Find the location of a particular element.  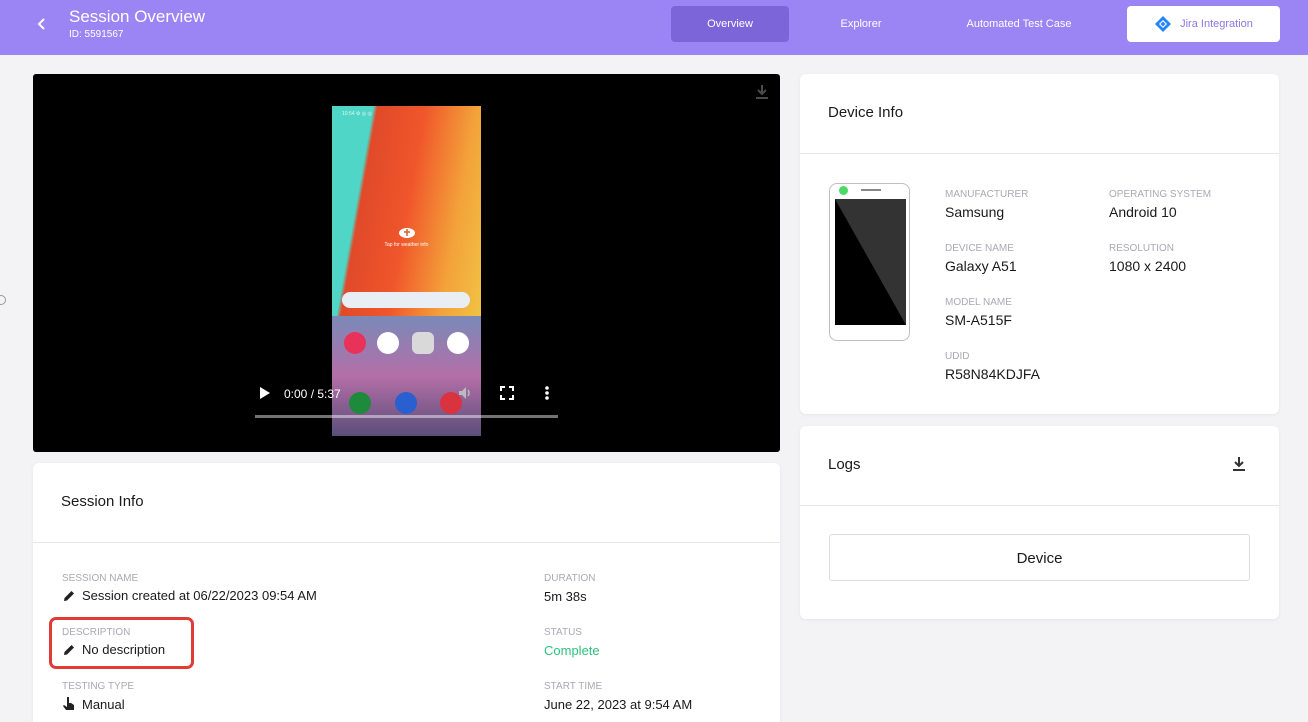

os-value: Android 10 is located at coordinates (1143, 212).